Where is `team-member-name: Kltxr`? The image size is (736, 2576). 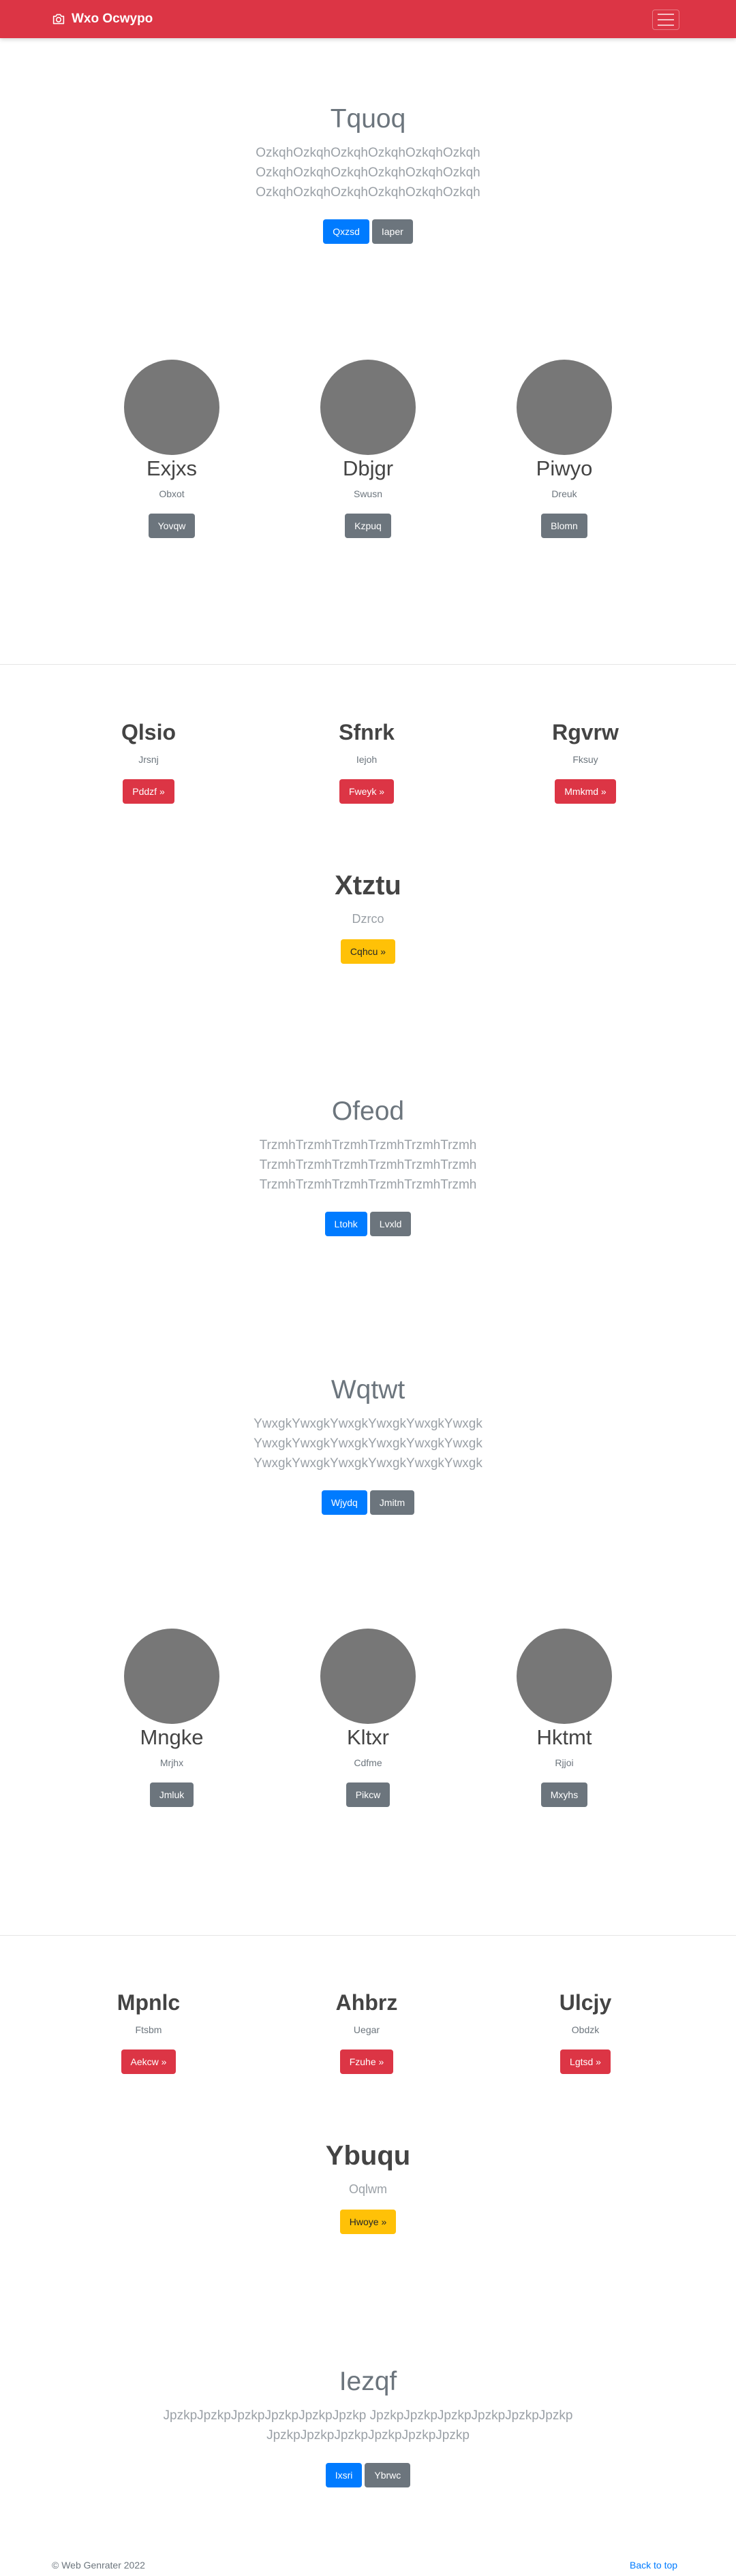 team-member-name: Kltxr is located at coordinates (368, 1737).